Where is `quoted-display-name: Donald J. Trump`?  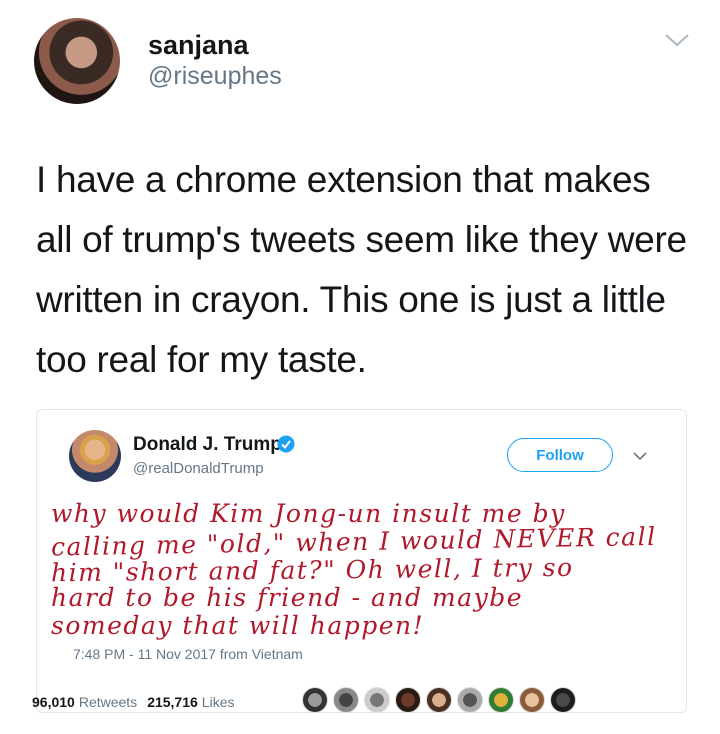
quoted-display-name: Donald J. Trump is located at coordinates (207, 445).